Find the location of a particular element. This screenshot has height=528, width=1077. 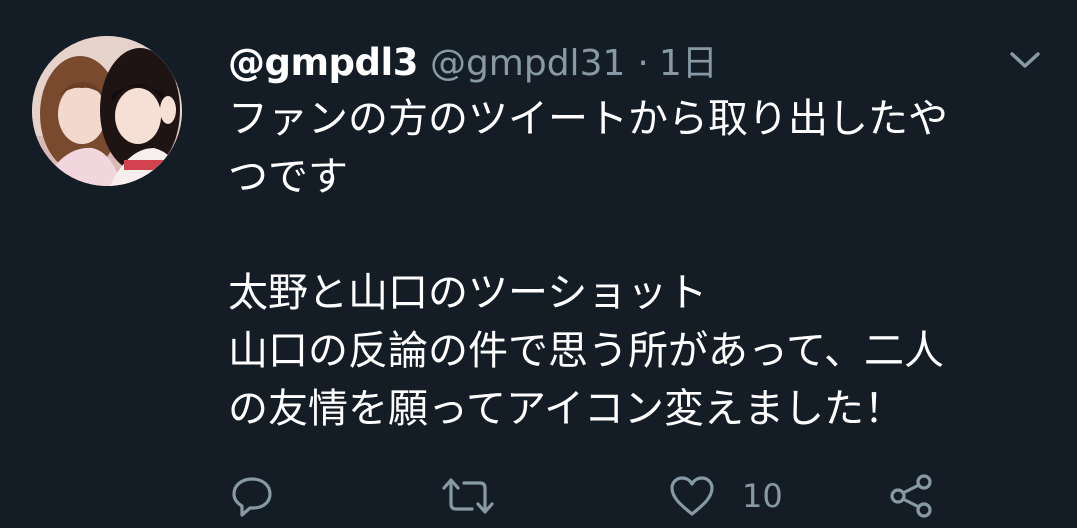

retweet-icon is located at coordinates (468, 496).